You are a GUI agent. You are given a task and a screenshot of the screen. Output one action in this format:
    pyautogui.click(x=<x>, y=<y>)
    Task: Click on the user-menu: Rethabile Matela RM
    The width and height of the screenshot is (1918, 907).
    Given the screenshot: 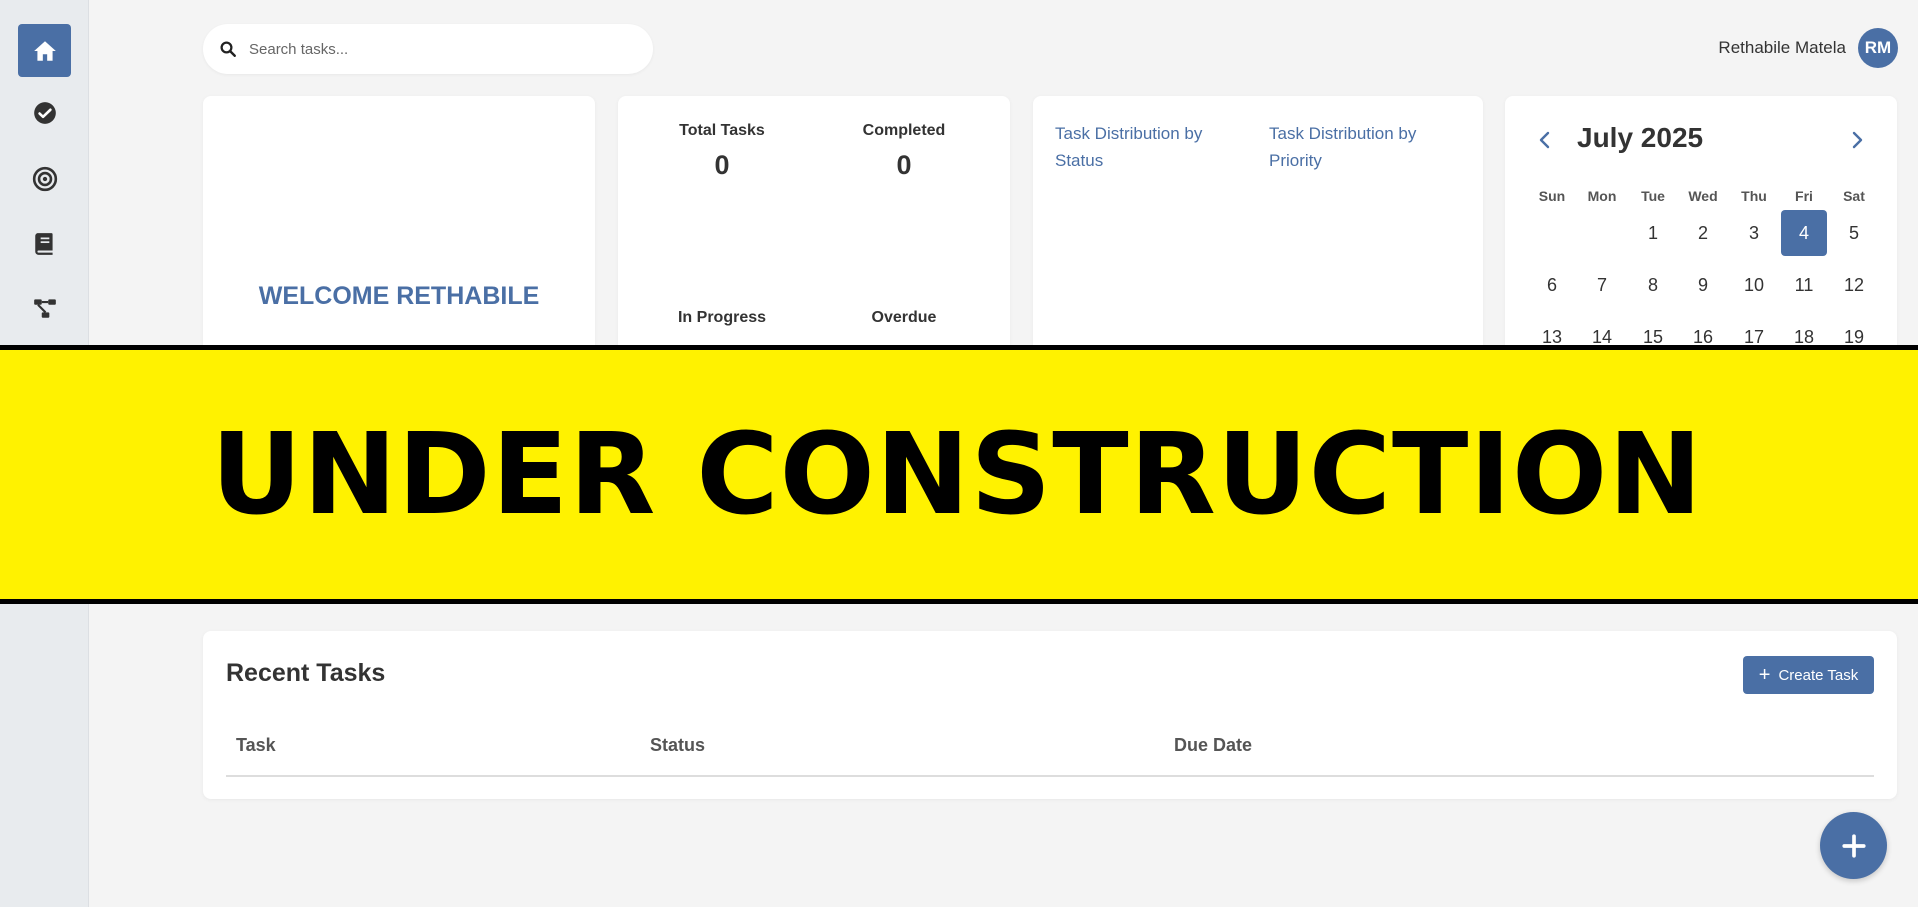 What is the action you would take?
    pyautogui.click(x=1808, y=48)
    